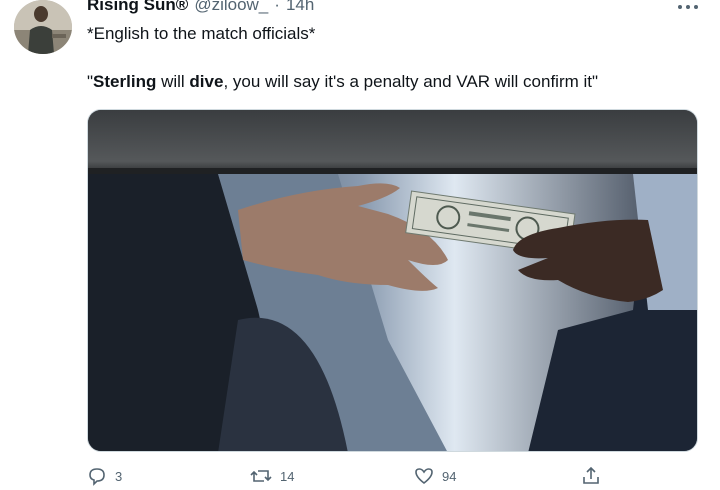 The height and width of the screenshot is (490, 720). What do you see at coordinates (424, 476) in the screenshot?
I see `like-icon` at bounding box center [424, 476].